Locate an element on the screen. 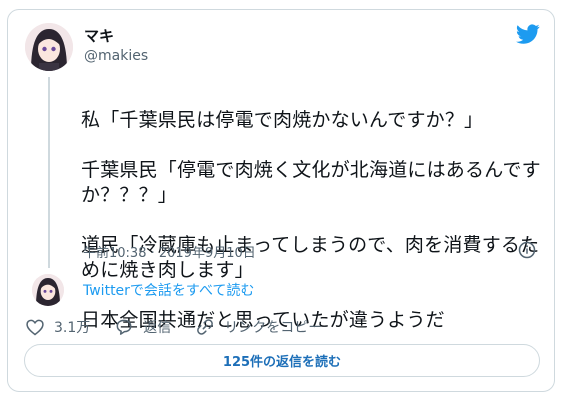  read-replies-button: 125件の返信を読む is located at coordinates (282, 360).